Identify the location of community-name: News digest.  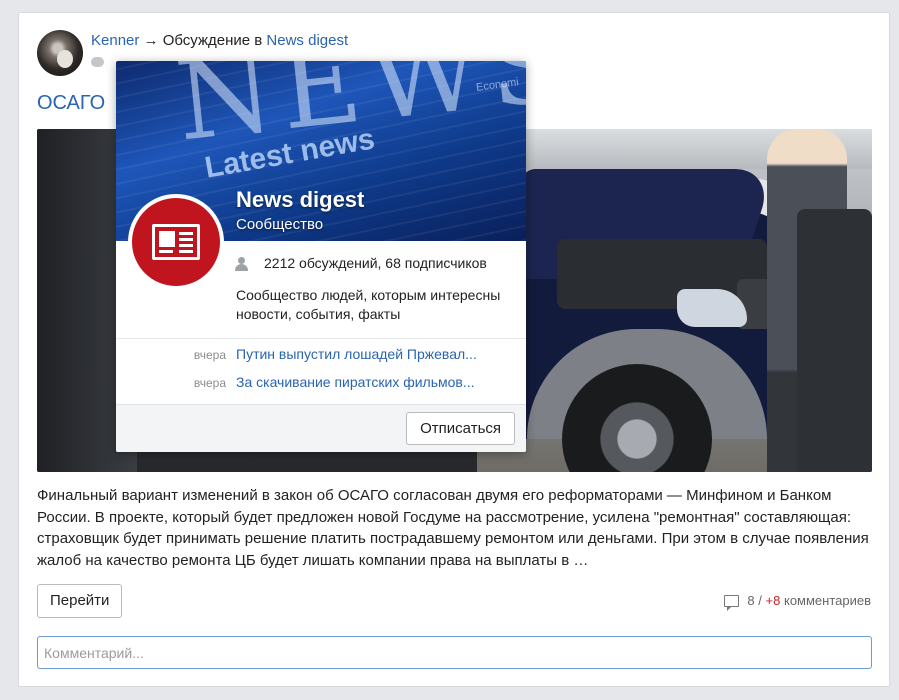
(300, 200).